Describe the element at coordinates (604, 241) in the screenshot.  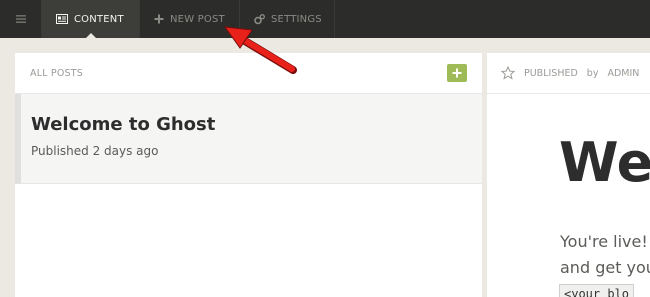
I see `preview-text-line: You're live!` at that location.